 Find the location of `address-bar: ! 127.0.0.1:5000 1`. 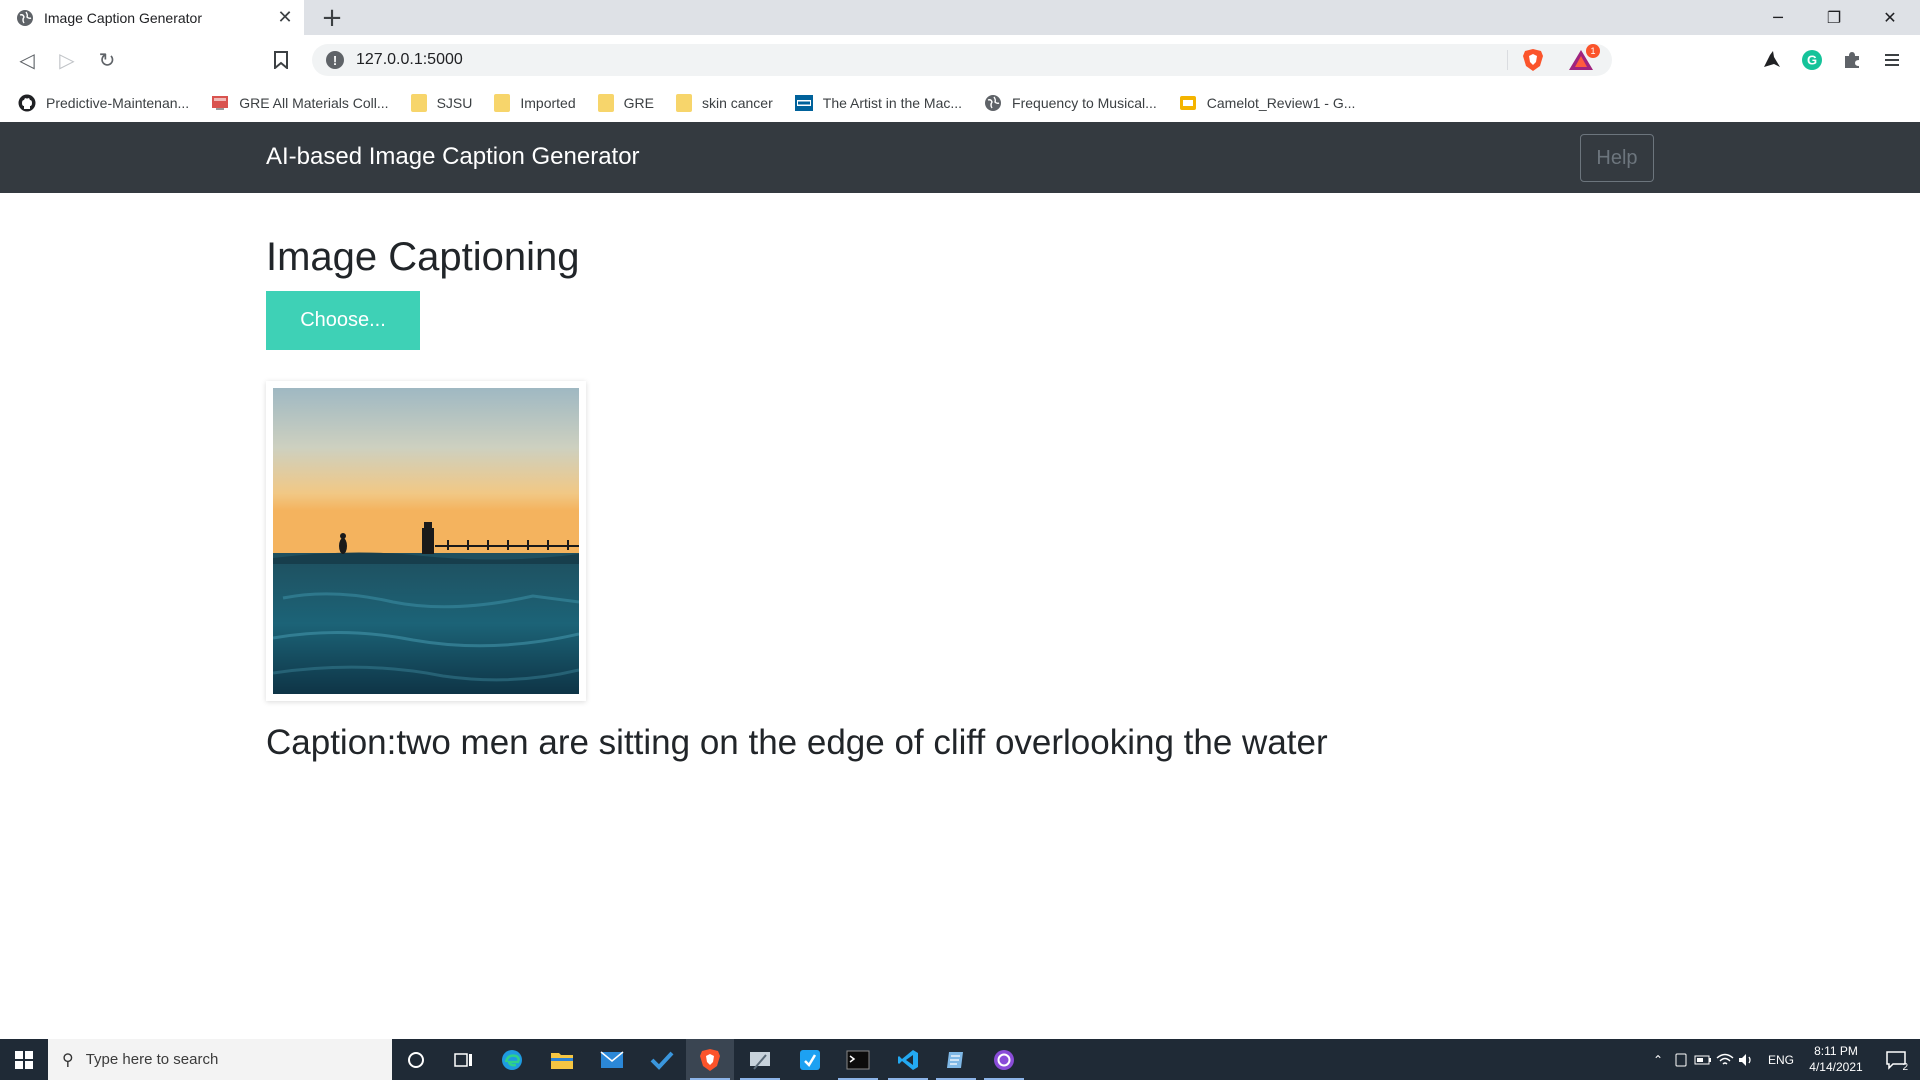

address-bar: ! 127.0.0.1:5000 1 is located at coordinates (962, 60).